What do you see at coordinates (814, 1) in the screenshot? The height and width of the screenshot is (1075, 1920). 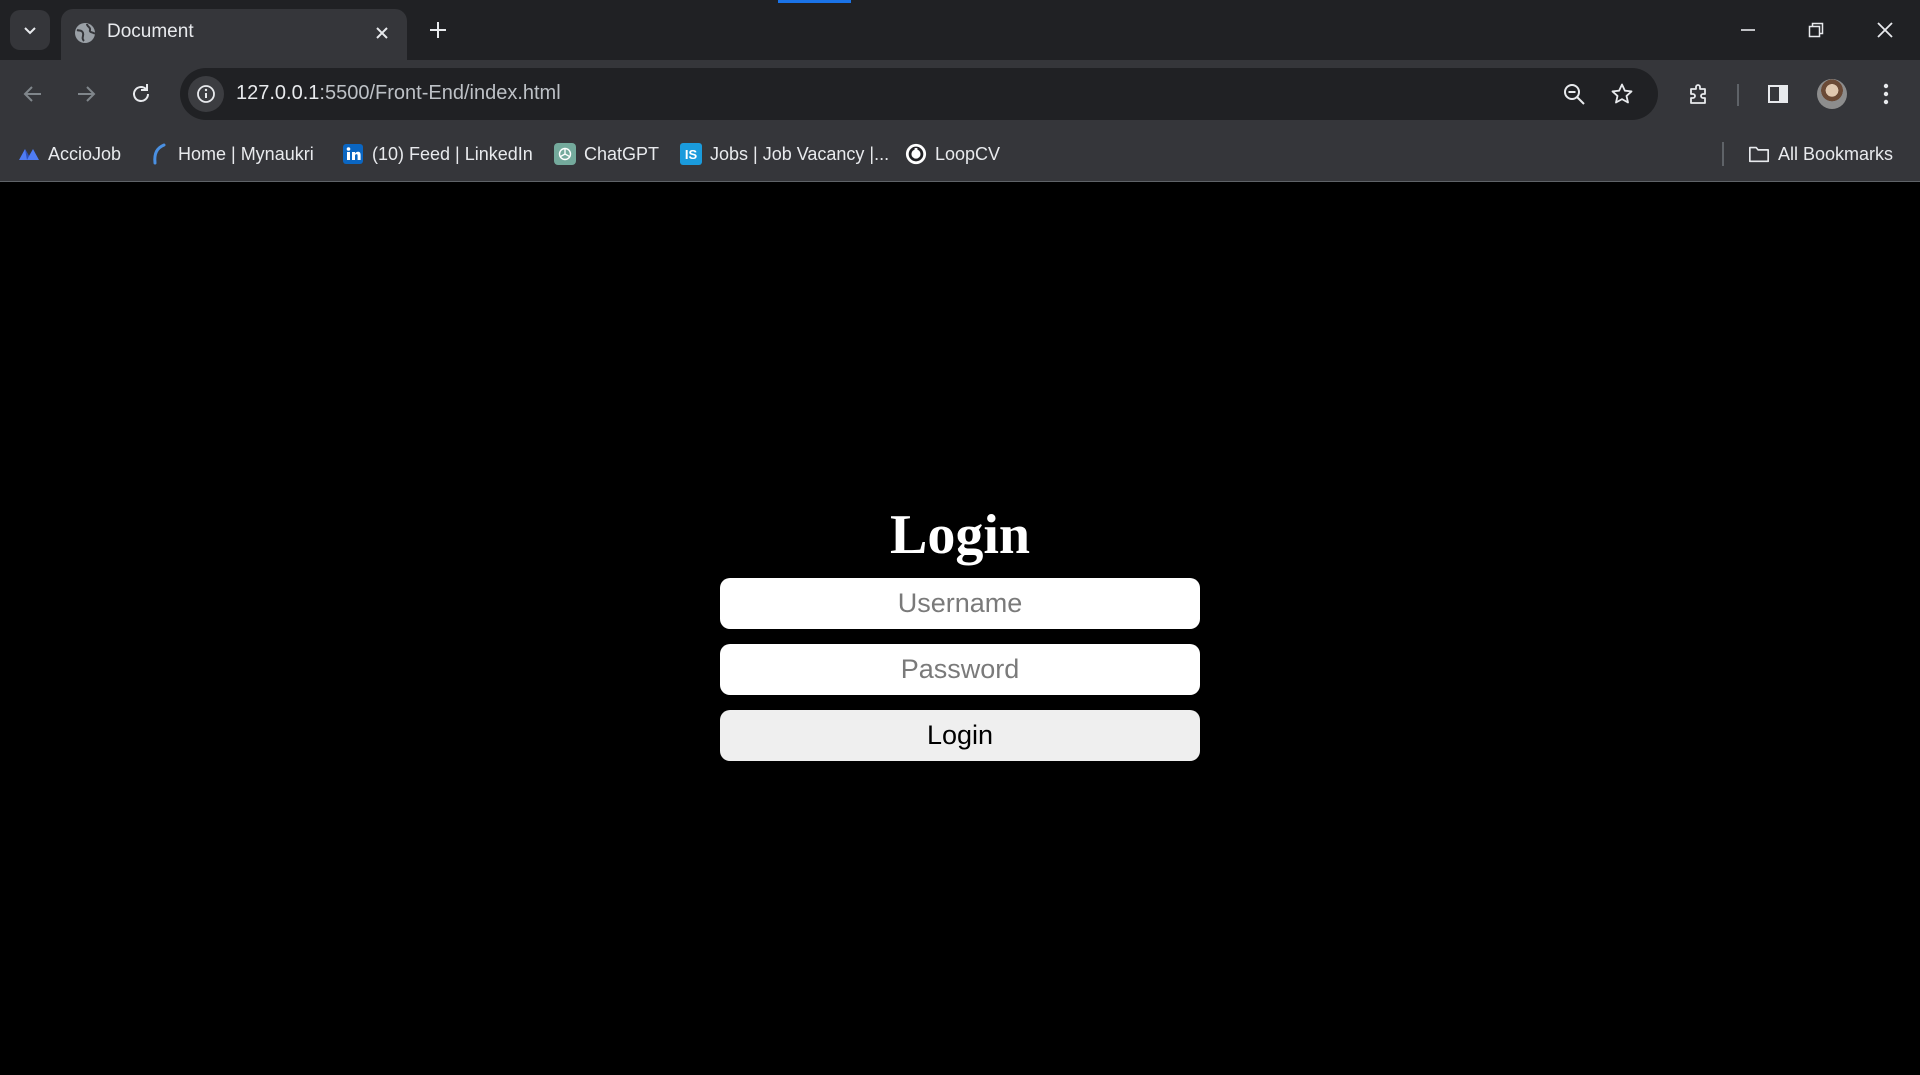 I see `loading-indicator` at bounding box center [814, 1].